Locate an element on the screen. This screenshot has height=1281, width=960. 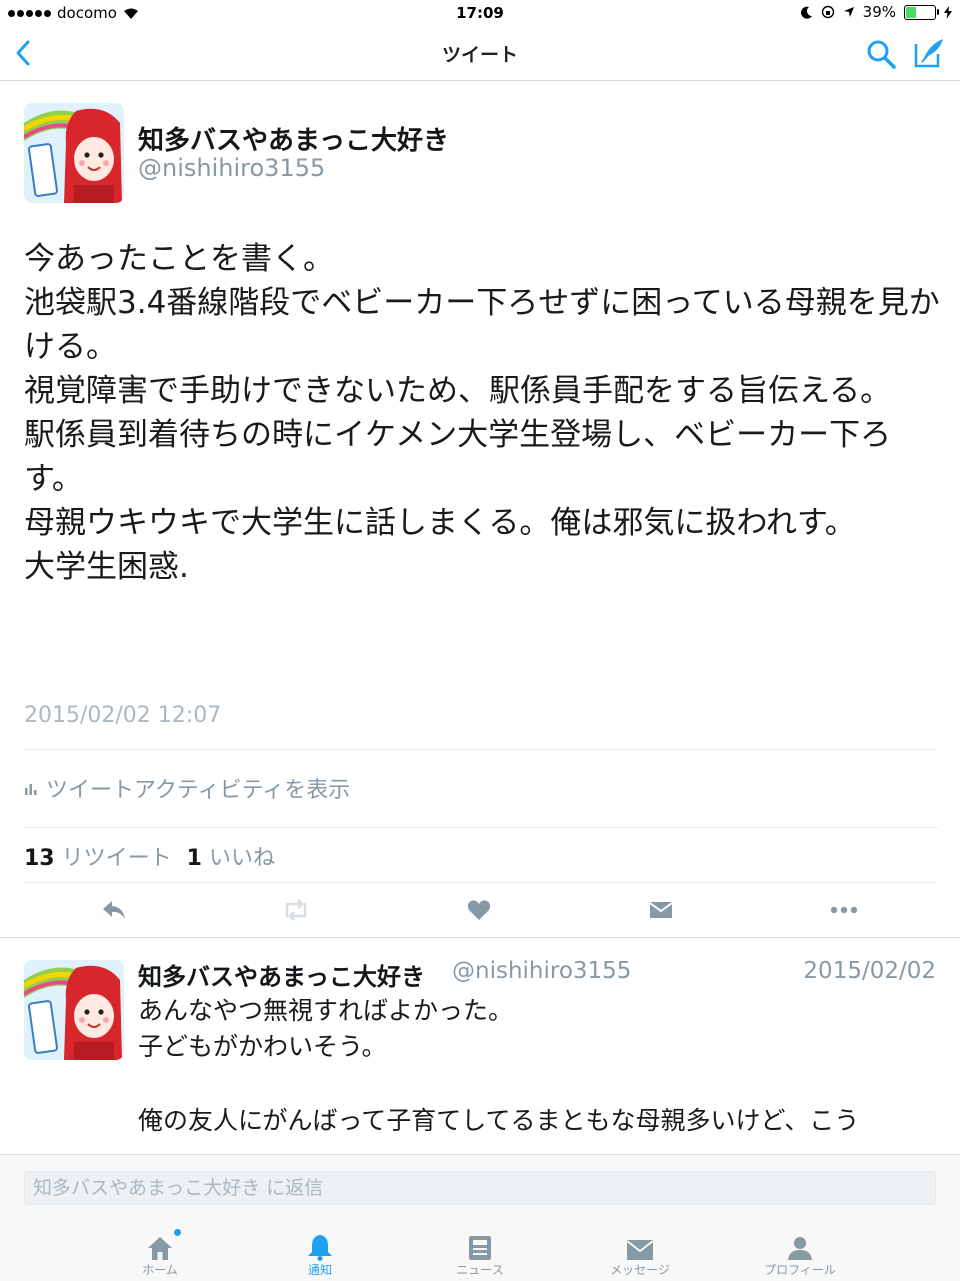
more-dots-icon is located at coordinates (844, 910).